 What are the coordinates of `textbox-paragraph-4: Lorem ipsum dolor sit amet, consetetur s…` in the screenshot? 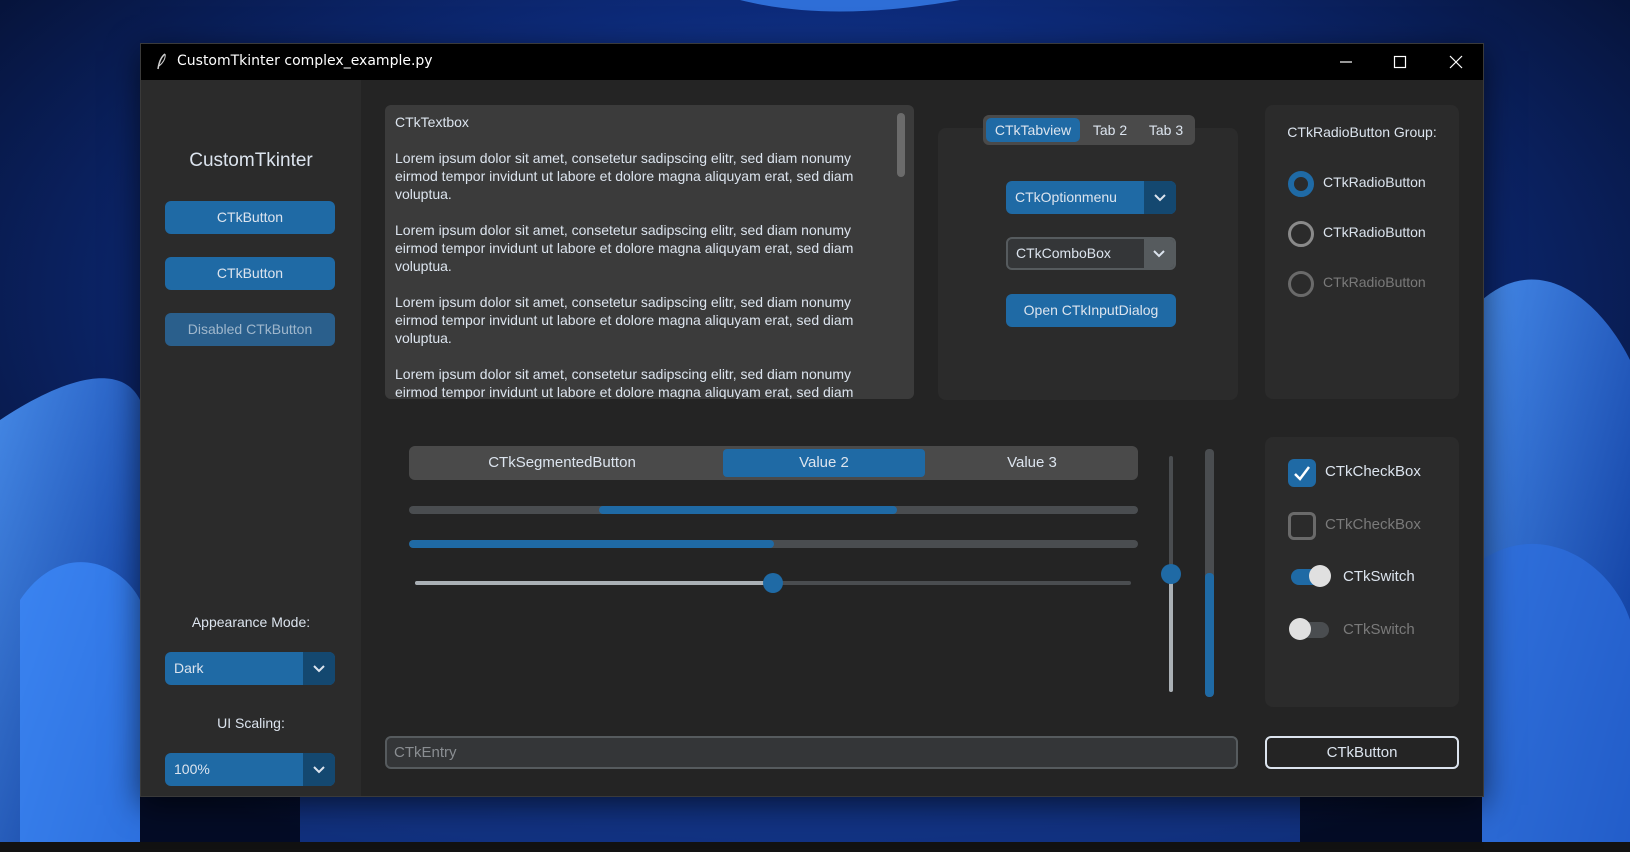 It's located at (624, 382).